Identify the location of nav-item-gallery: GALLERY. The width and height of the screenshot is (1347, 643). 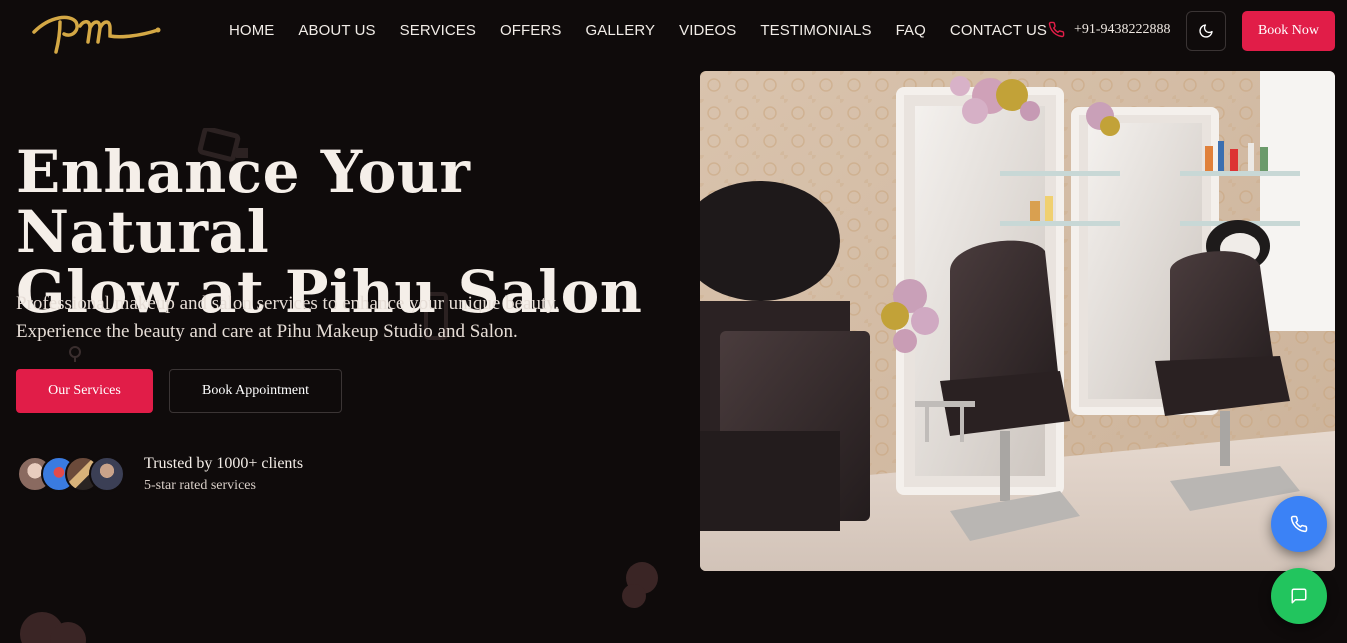
(620, 30).